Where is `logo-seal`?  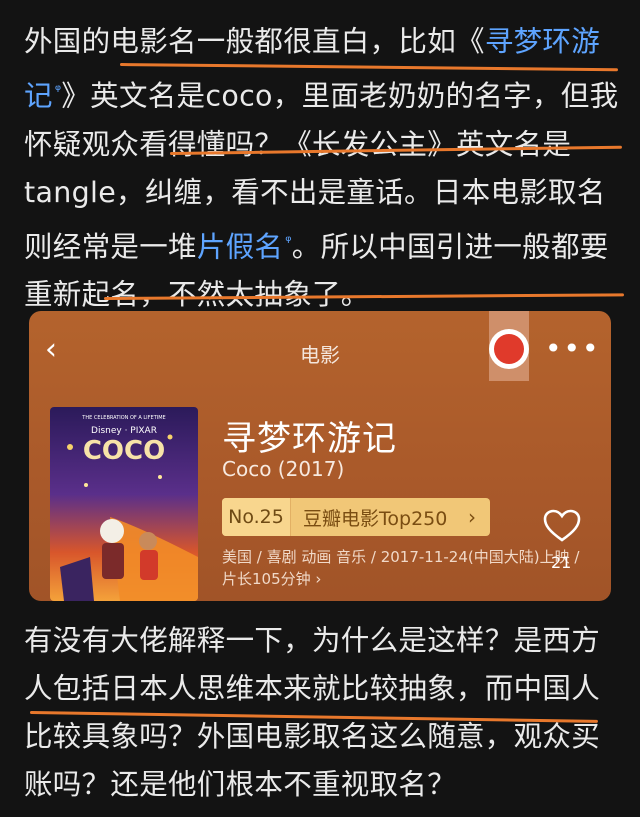
logo-seal is located at coordinates (509, 349).